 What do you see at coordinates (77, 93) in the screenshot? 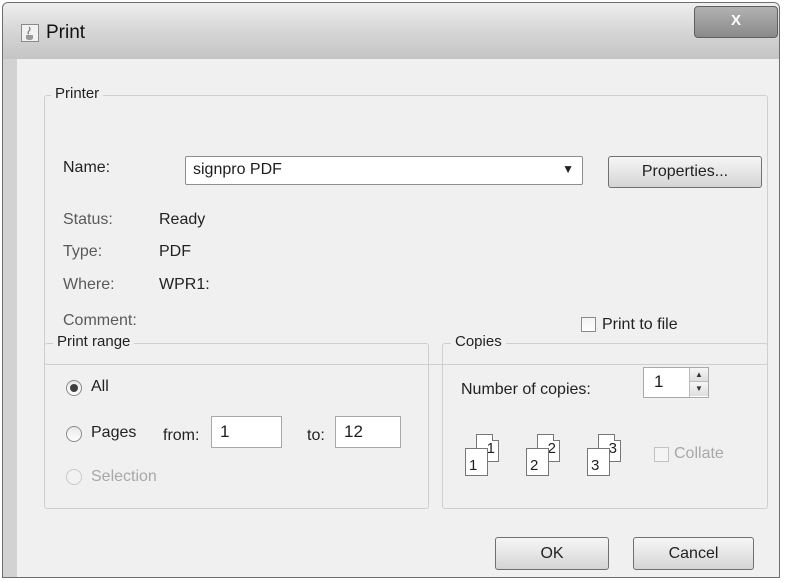
I see `printer-legend: Printer` at bounding box center [77, 93].